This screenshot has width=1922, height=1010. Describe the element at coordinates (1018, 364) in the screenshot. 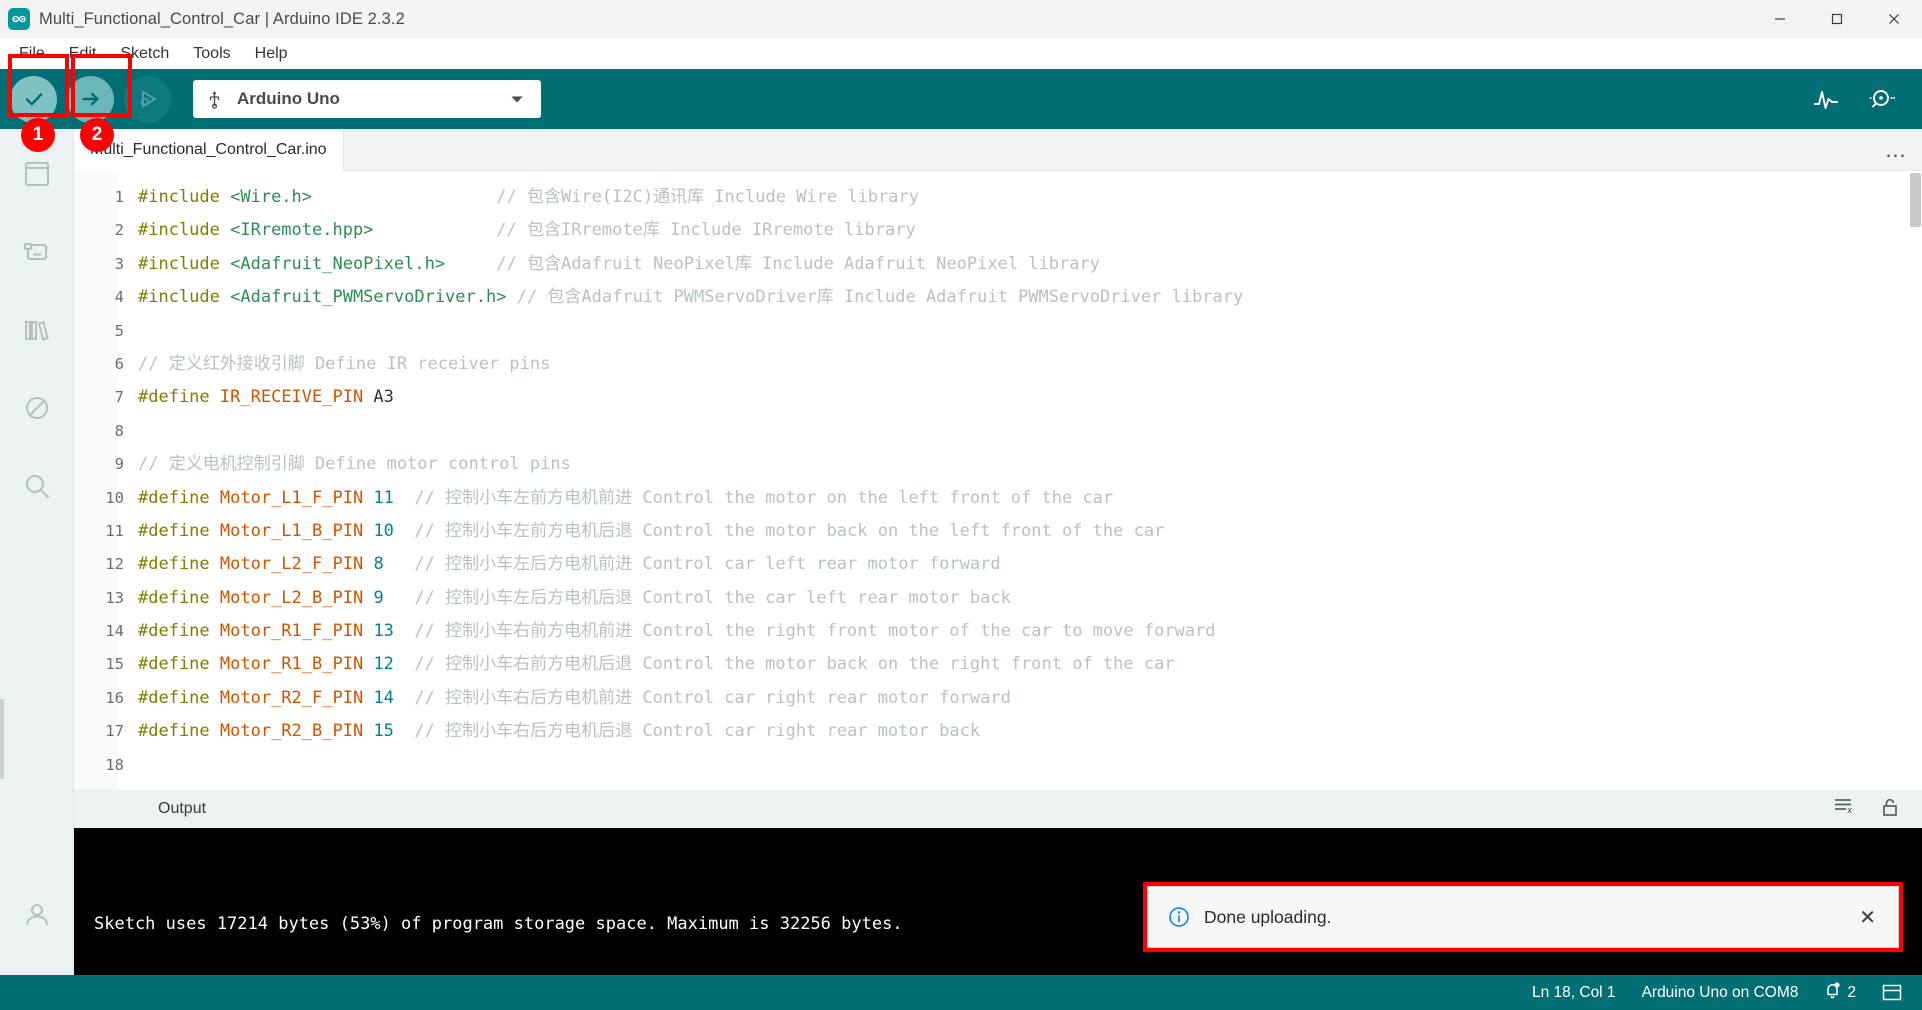

I see `code-line: 6 // 定义红外接收引脚 Define IR receiver pins` at that location.